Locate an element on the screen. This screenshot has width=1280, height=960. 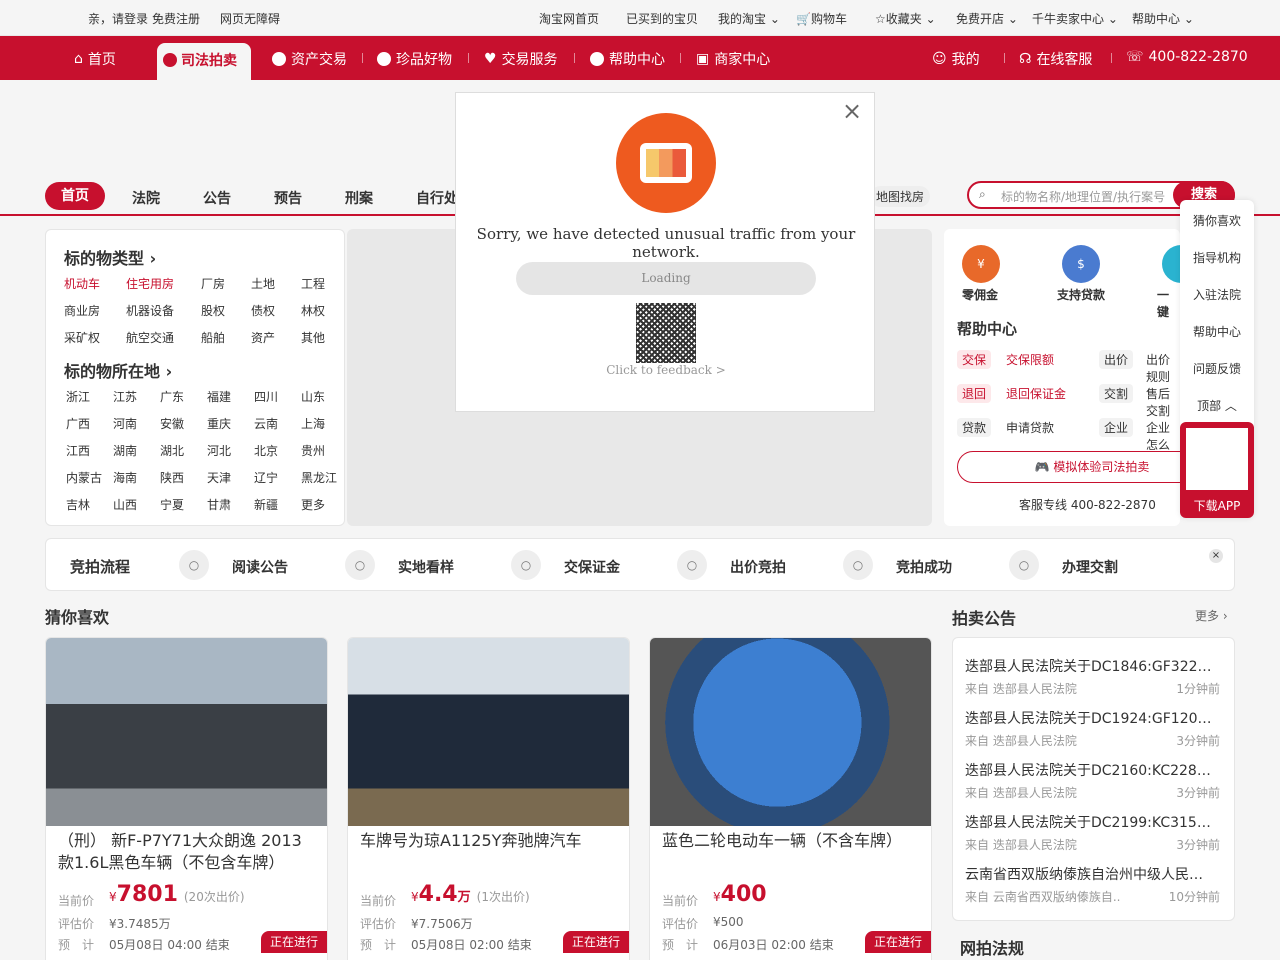
location-item: 上海 is located at coordinates (313, 423).